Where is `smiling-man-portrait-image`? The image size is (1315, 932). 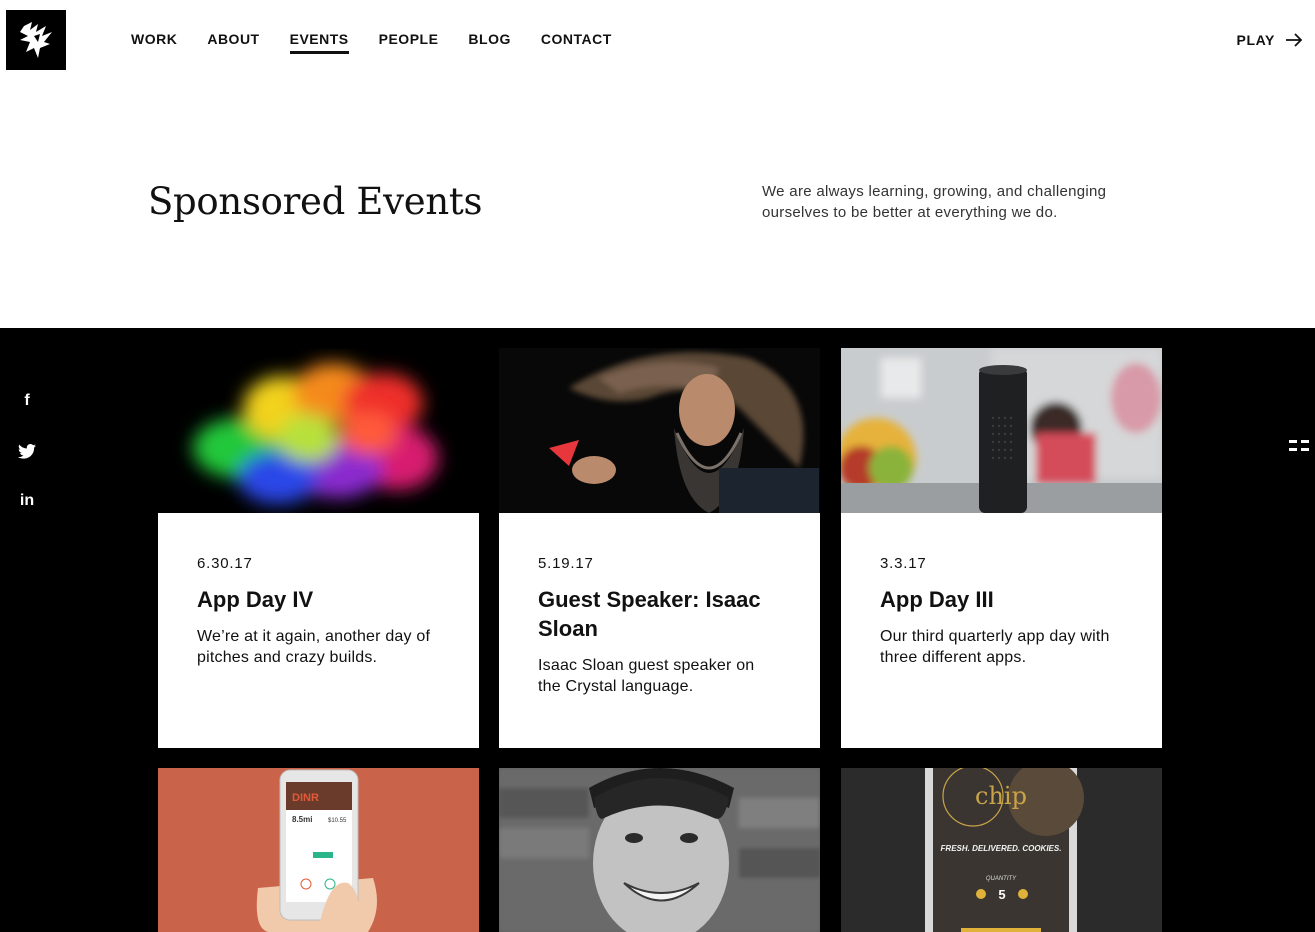
smiling-man-portrait-image is located at coordinates (659, 850).